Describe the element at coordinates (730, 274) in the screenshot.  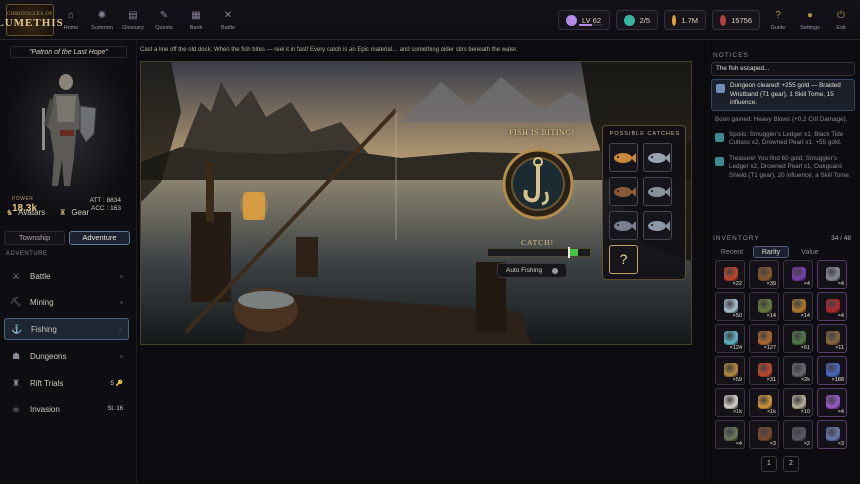
I see `inventory-slot: ×22` at that location.